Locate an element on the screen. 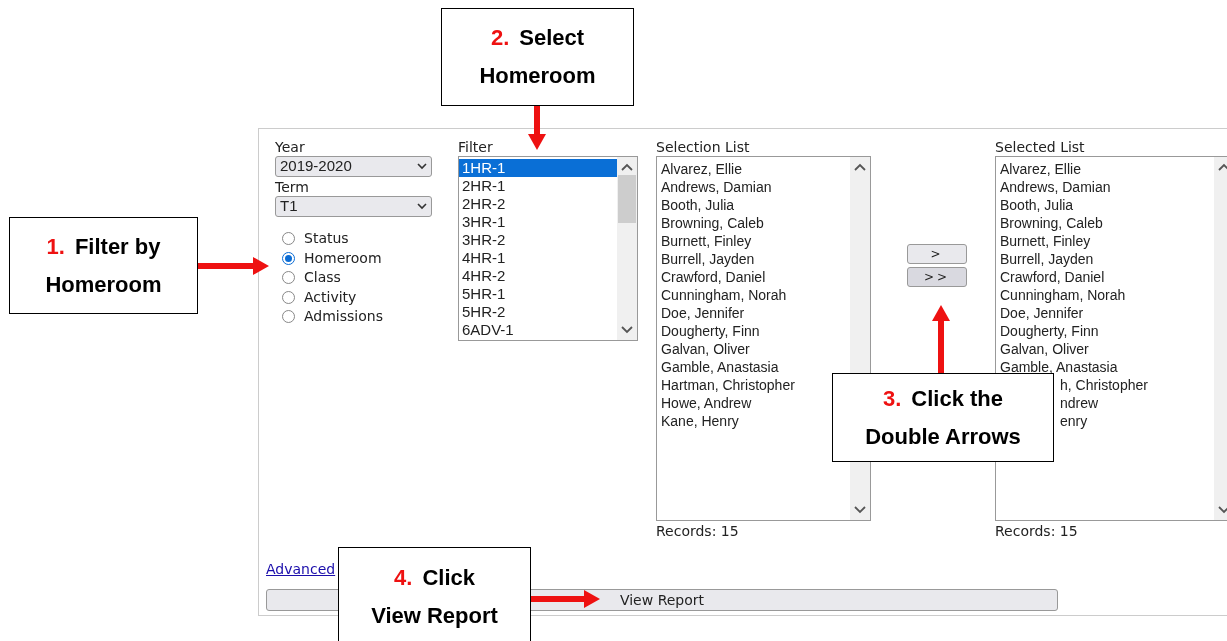  move-button: >> is located at coordinates (937, 277).